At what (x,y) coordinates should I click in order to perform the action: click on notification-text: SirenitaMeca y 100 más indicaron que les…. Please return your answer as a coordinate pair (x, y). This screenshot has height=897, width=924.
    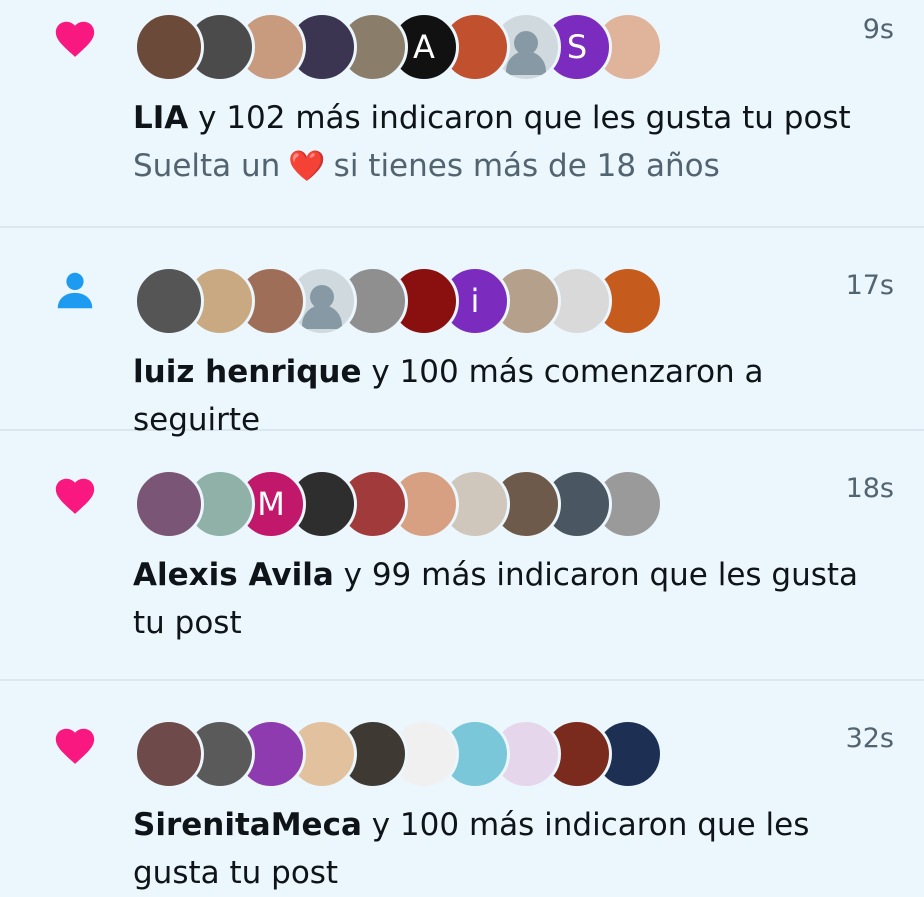
    Looking at the image, I should click on (483, 849).